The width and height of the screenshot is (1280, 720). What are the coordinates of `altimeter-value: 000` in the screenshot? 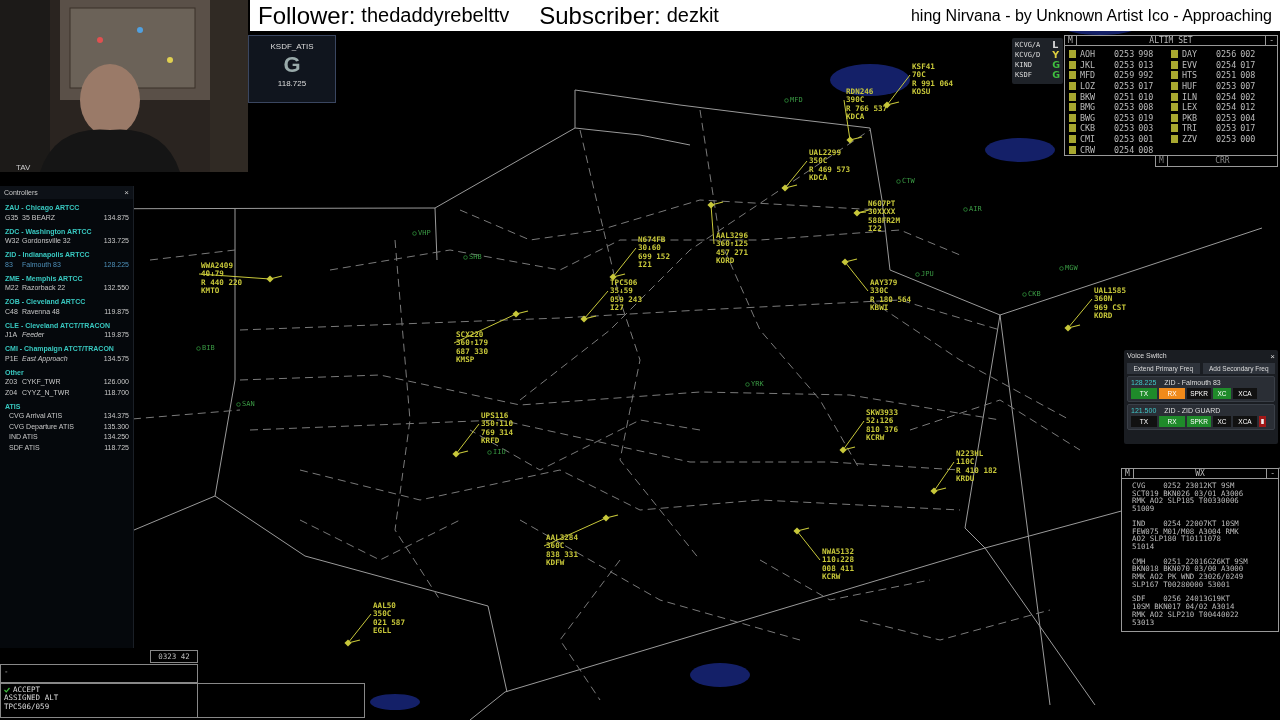 It's located at (1248, 139).